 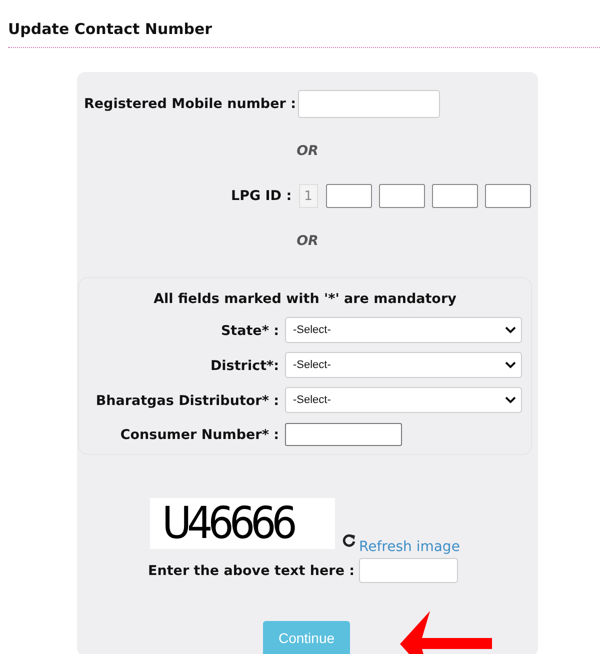 What do you see at coordinates (110, 29) in the screenshot?
I see `page-title: Update Contact Number` at bounding box center [110, 29].